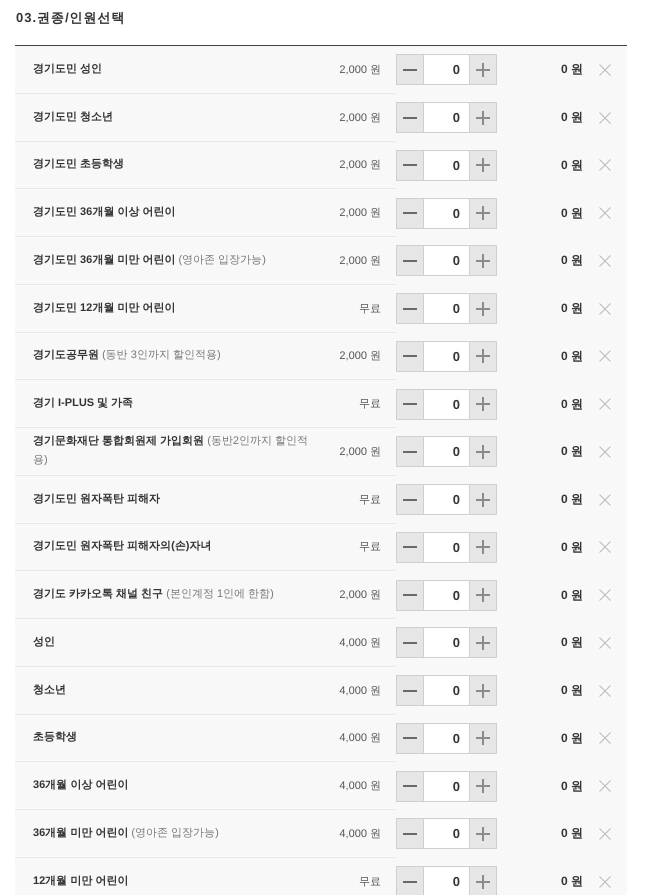  Describe the element at coordinates (73, 117) in the screenshot. I see `ticket-name: 경기도민 청소년` at that location.